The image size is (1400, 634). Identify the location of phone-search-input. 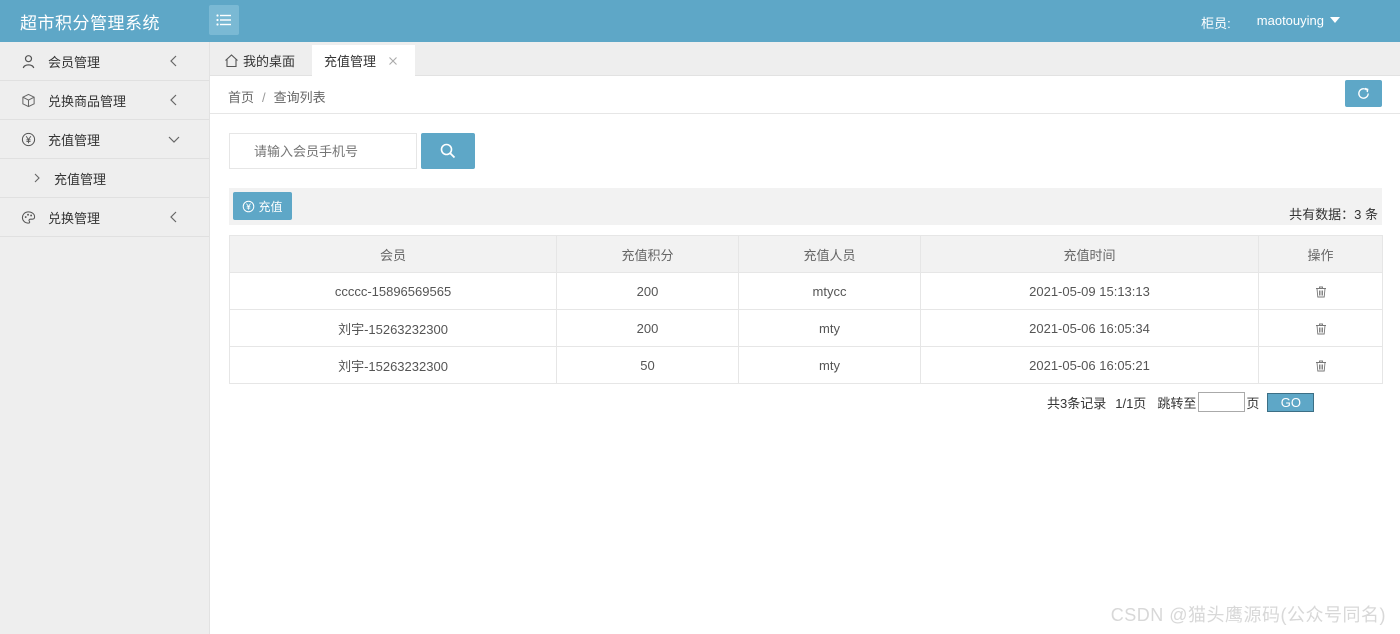
(323, 151).